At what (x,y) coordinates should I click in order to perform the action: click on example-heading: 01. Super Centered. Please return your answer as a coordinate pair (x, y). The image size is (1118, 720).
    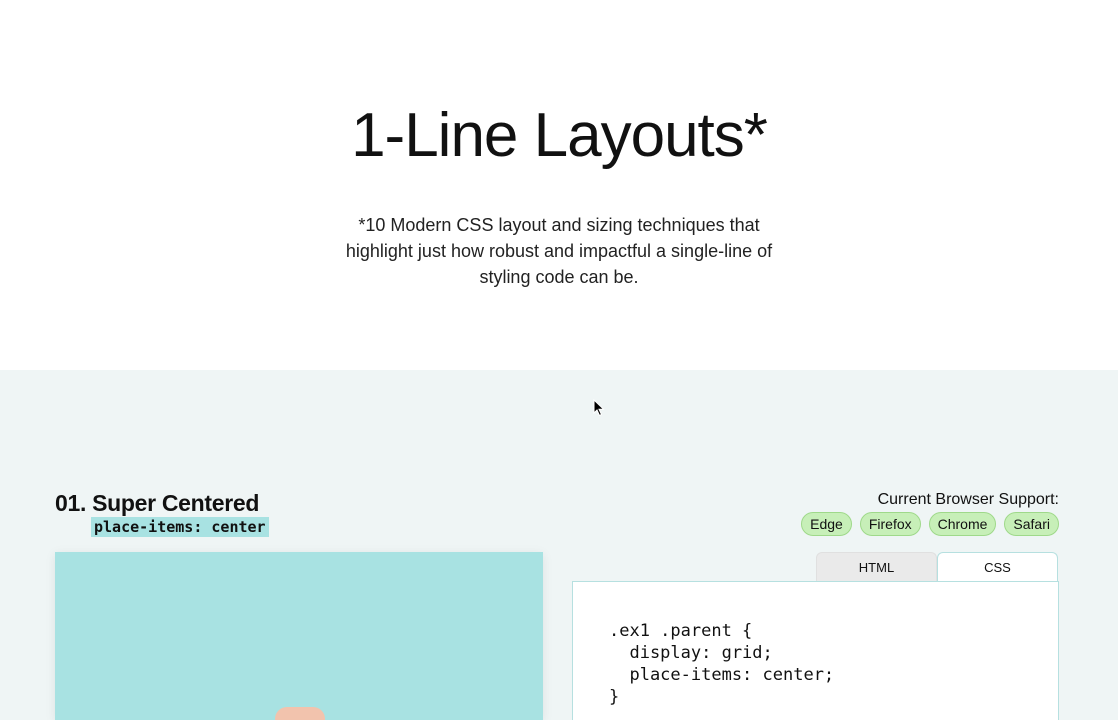
    Looking at the image, I should click on (157, 503).